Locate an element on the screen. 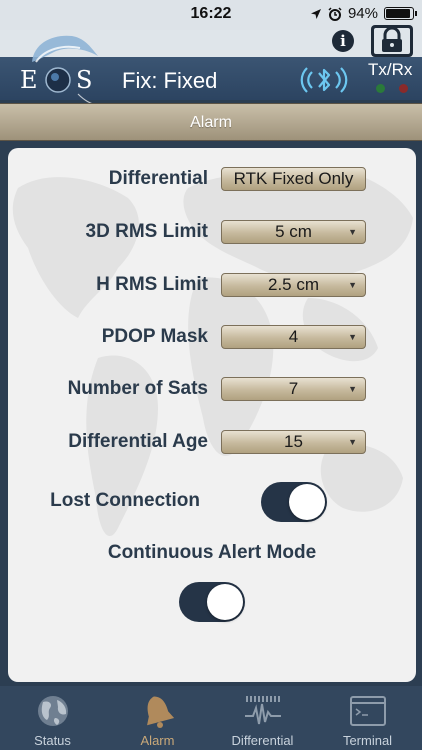  app-header: E S Fix: Fixed i Tx/Rx is located at coordinates (211, 66).